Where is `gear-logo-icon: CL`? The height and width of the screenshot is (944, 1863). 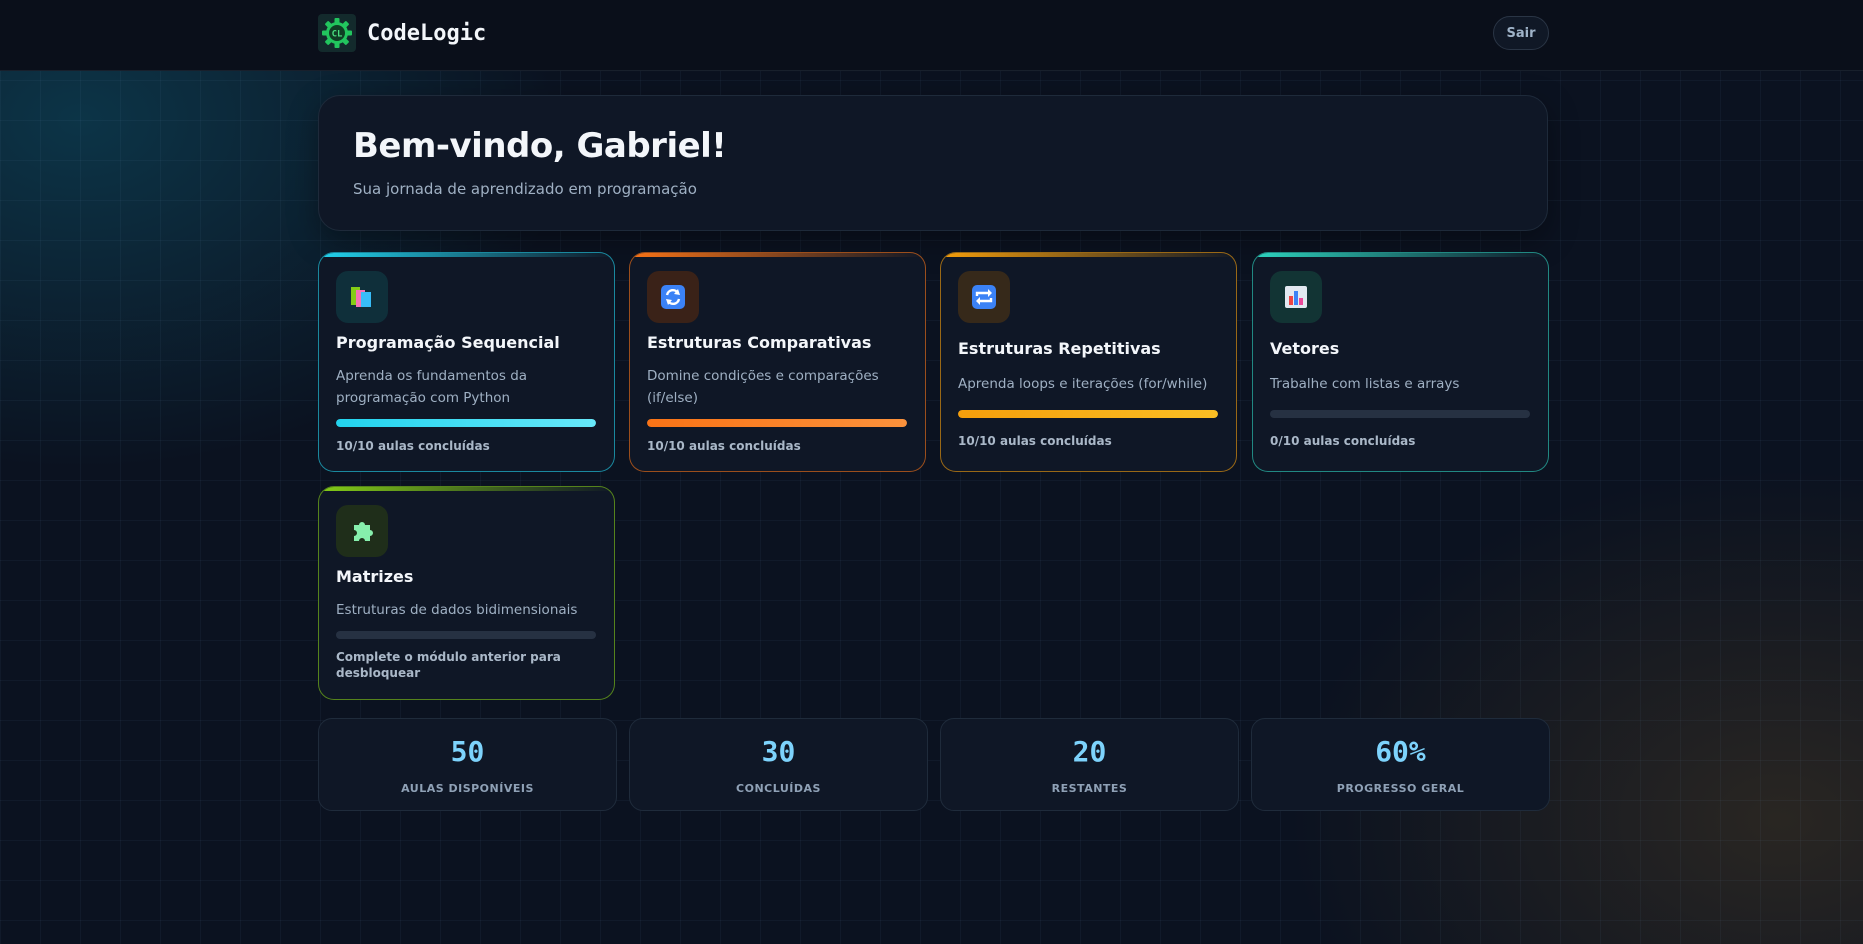
gear-logo-icon: CL is located at coordinates (337, 33).